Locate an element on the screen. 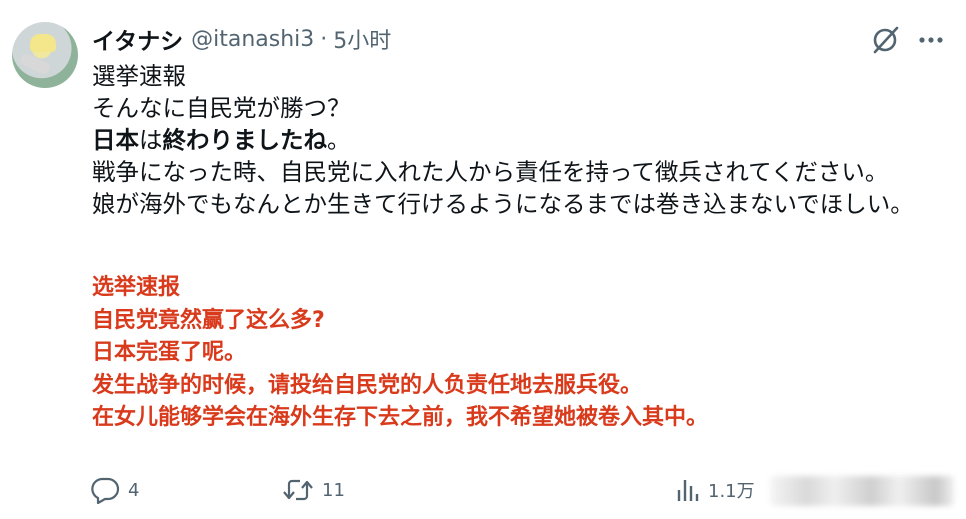 Image resolution: width=966 pixels, height=519 pixels. reply-icon is located at coordinates (105, 490).